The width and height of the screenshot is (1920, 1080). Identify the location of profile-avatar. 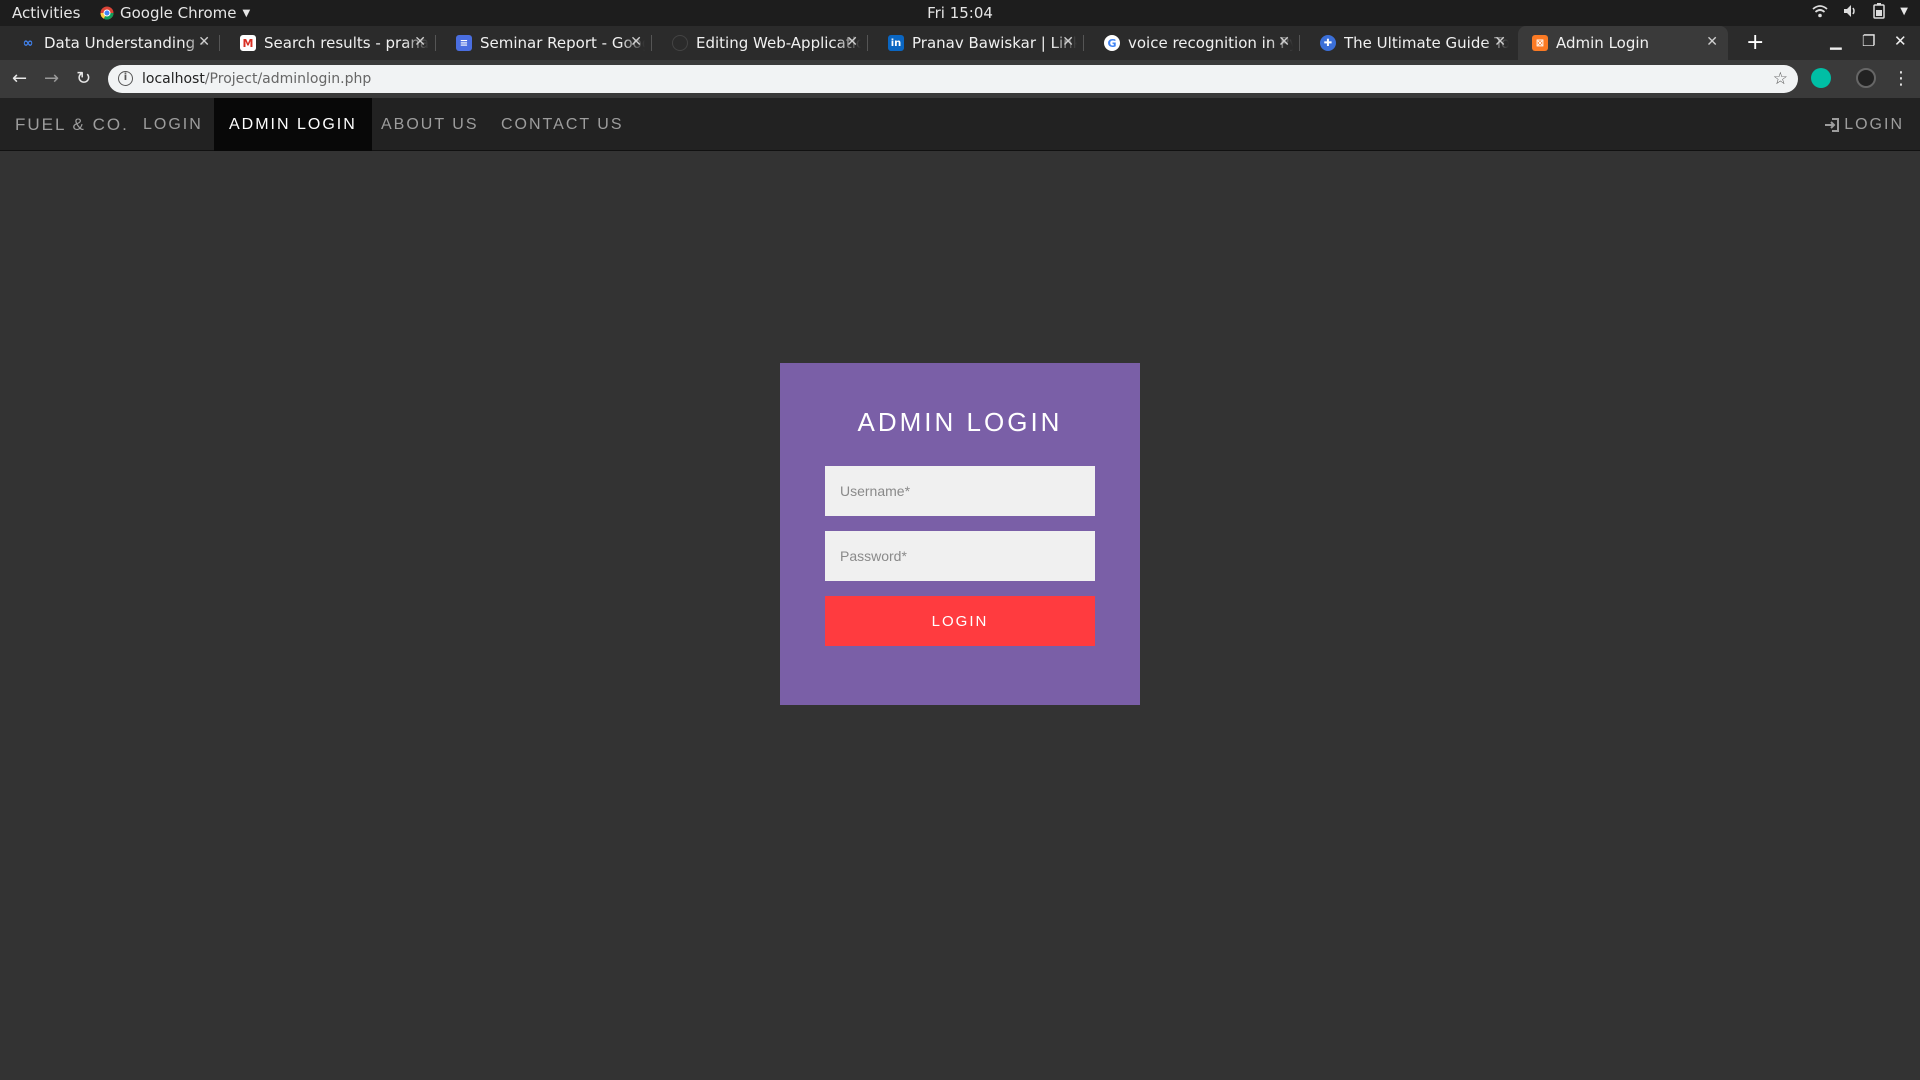
(1866, 78).